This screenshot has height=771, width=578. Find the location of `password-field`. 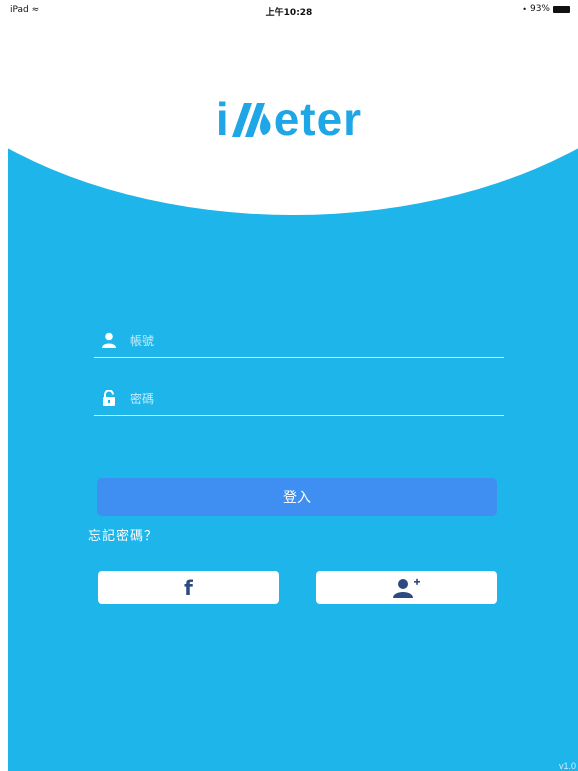

password-field is located at coordinates (299, 401).